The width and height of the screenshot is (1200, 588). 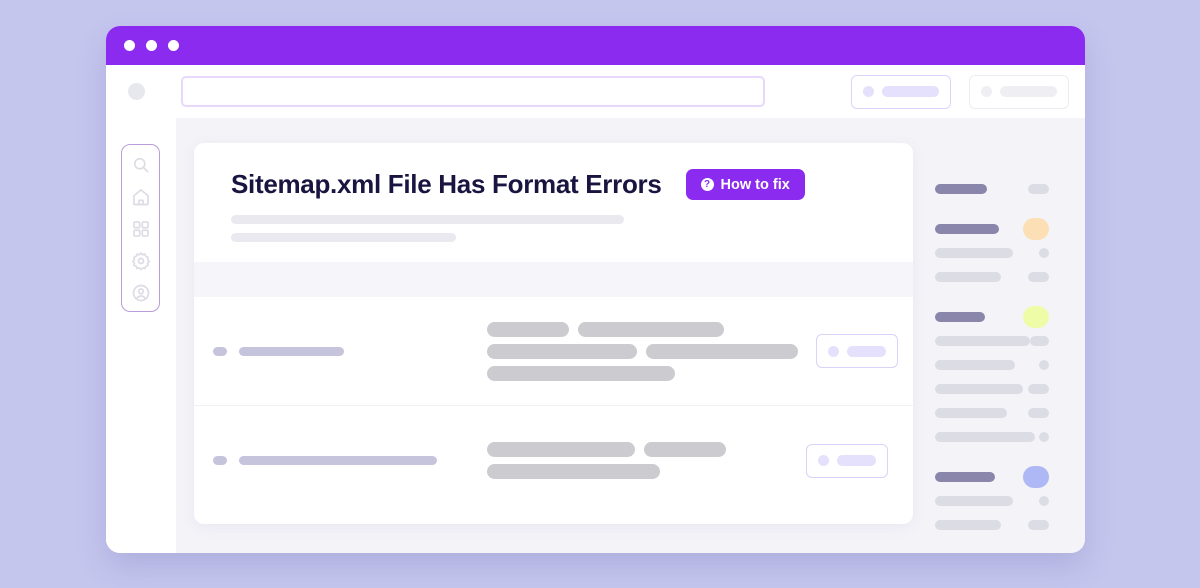 I want to click on home-icon, so click(x=140, y=197).